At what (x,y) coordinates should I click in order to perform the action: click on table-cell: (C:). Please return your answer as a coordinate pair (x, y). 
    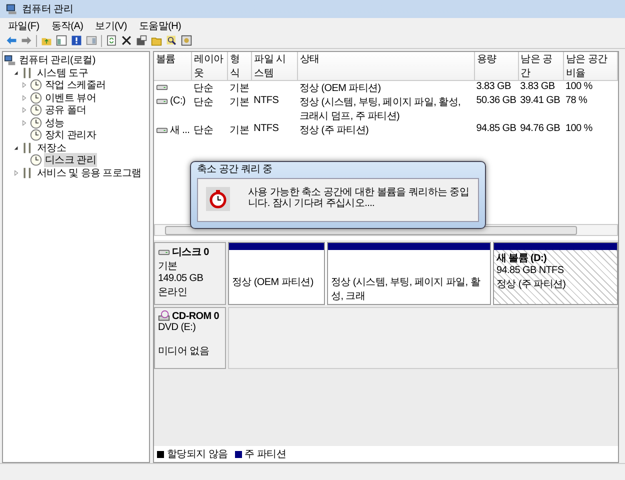
    Looking at the image, I should click on (178, 101).